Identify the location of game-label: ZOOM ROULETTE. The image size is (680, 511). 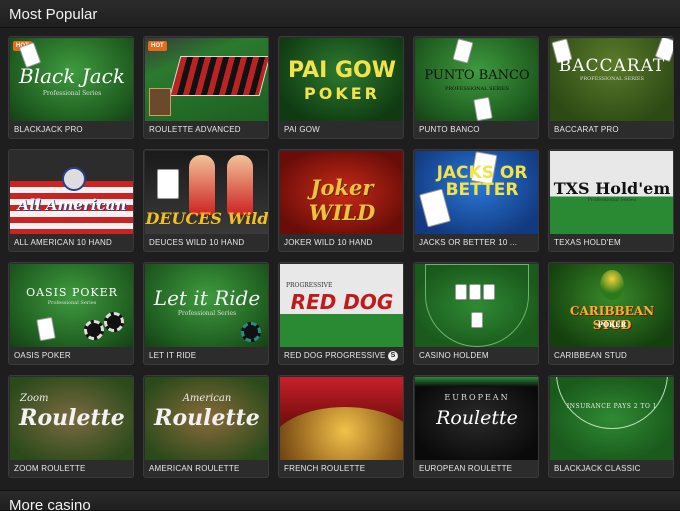
(50, 468).